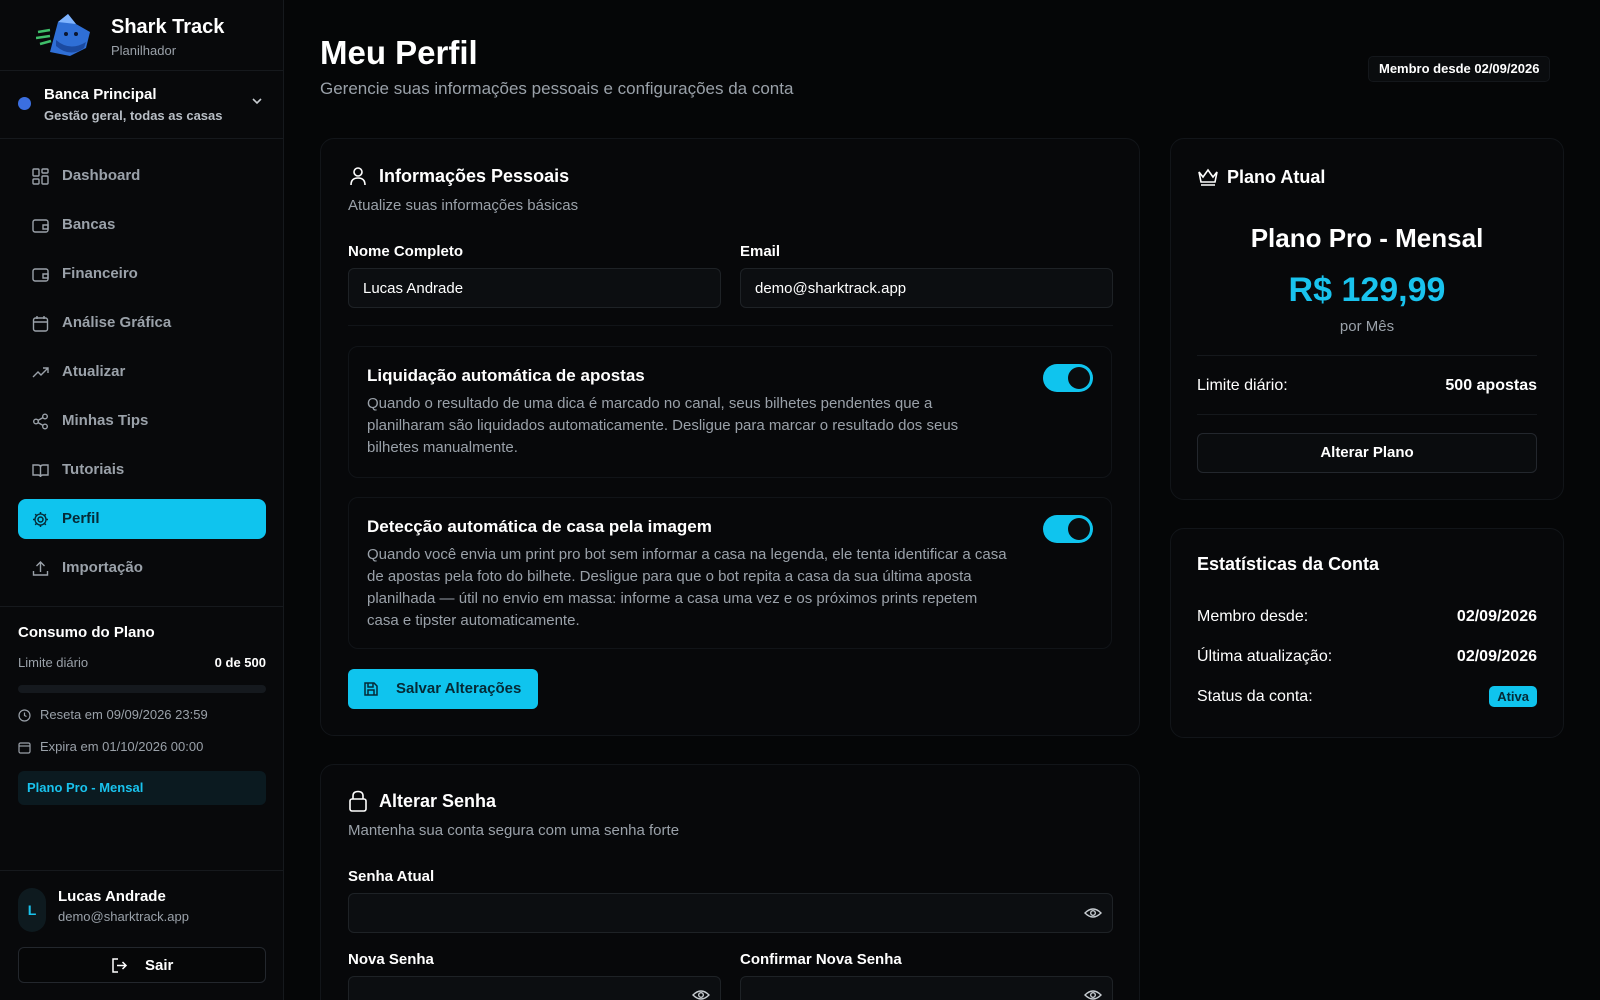 The width and height of the screenshot is (1600, 1000). Describe the element at coordinates (391, 876) in the screenshot. I see `current-password-label: Senha Atual` at that location.